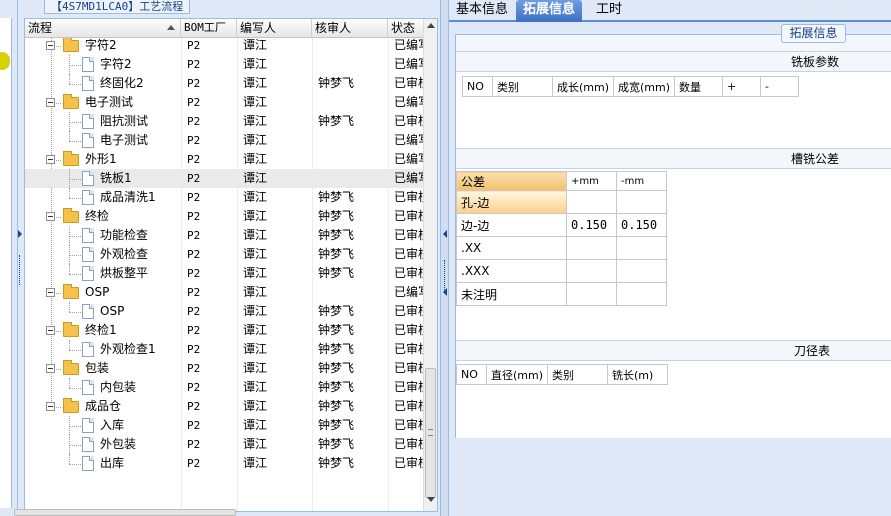  Describe the element at coordinates (349, 46) in the screenshot. I see `cell-reviewer` at that location.